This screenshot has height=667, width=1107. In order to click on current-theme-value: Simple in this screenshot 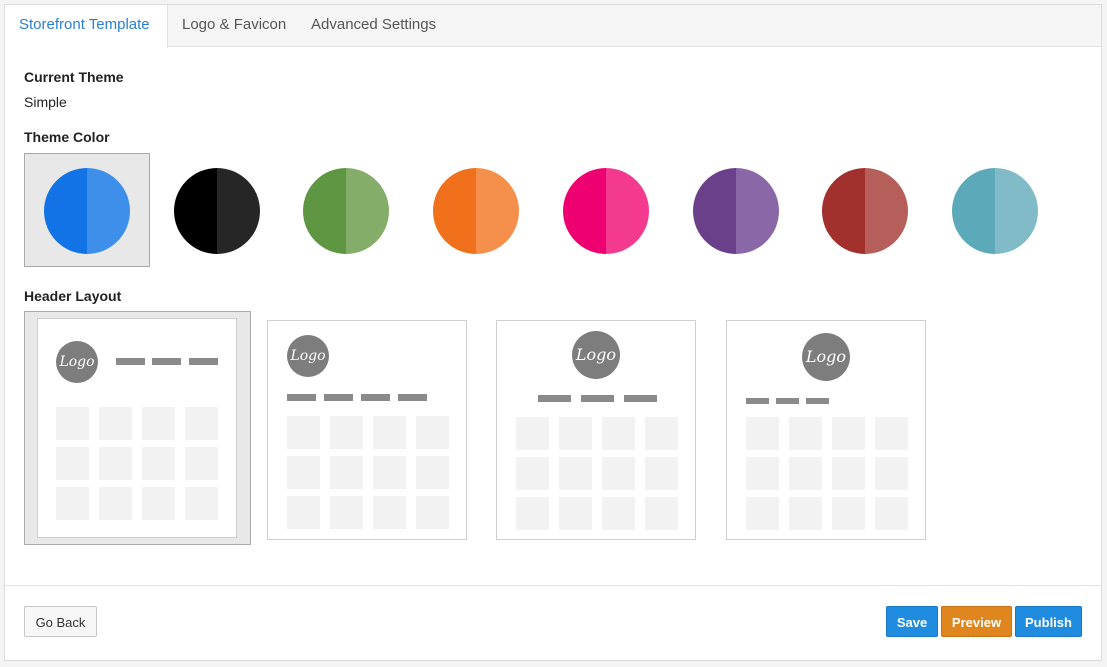, I will do `click(45, 102)`.